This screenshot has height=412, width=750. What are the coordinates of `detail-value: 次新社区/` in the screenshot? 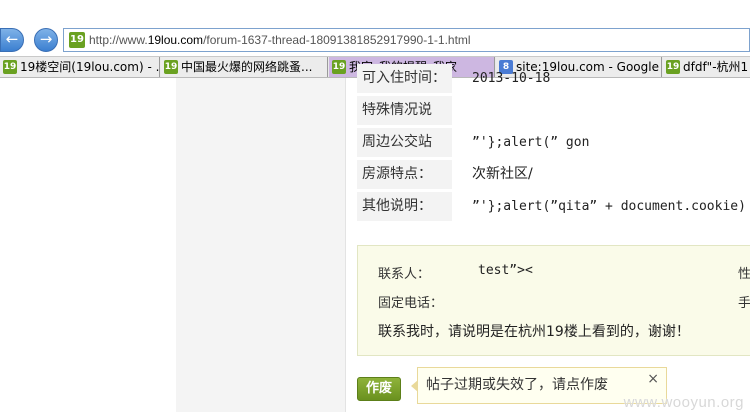 It's located at (502, 174).